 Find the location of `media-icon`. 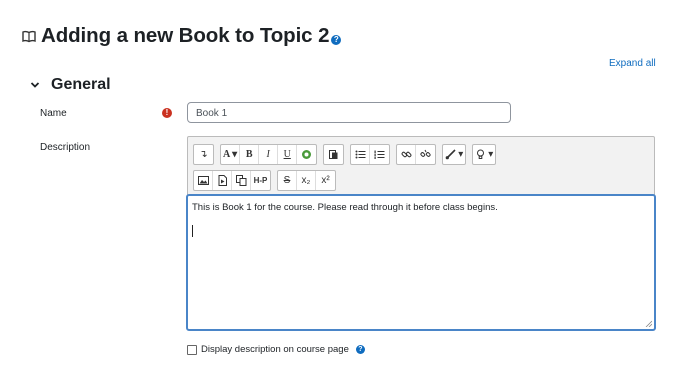

media-icon is located at coordinates (222, 180).